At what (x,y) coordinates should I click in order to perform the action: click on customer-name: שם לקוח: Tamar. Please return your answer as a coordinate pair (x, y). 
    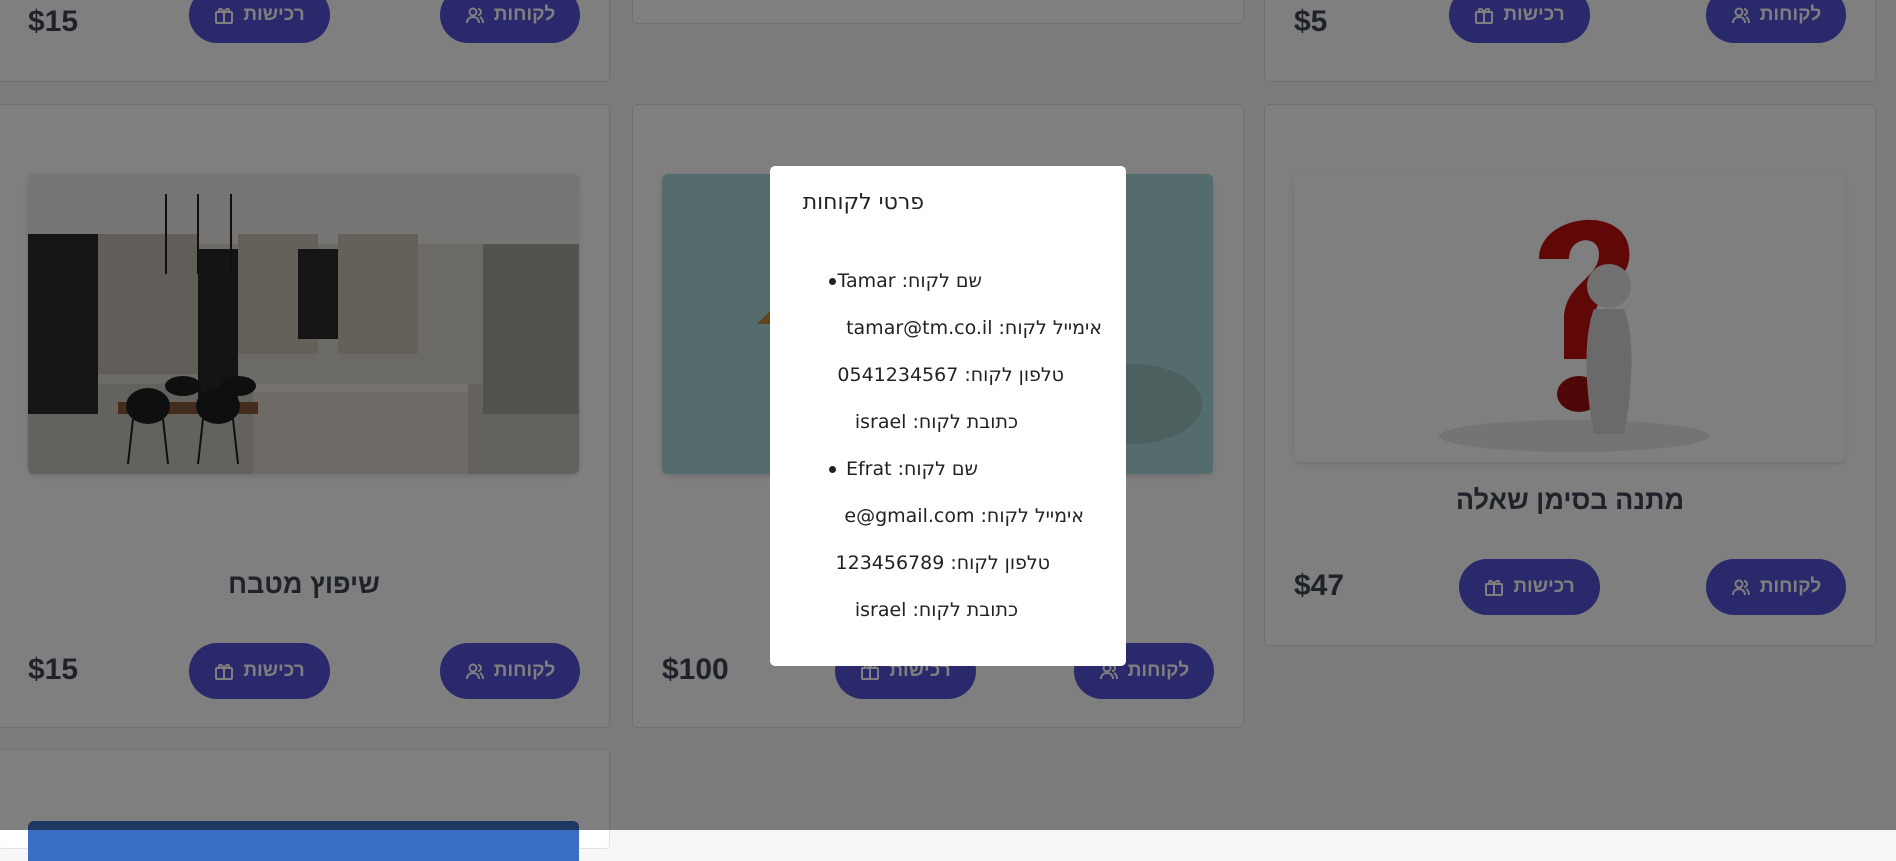
    Looking at the image, I should click on (910, 281).